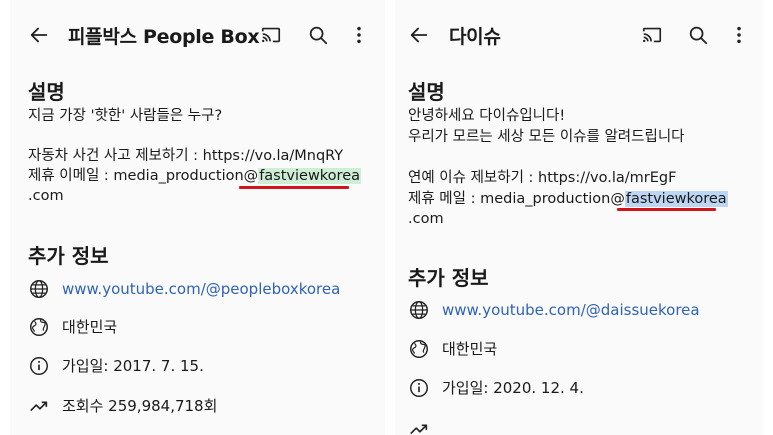 The image size is (773, 435). I want to click on email-line: 제휴 이메일 : media_production@fastviewkorea, so click(195, 176).